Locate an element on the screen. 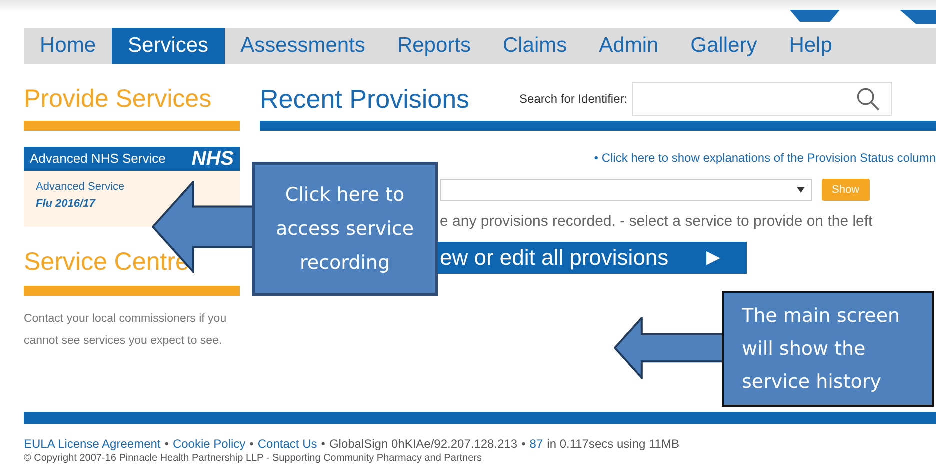  copyright-text: © Copyright 2007-16 Pinnacle Health Partnership LLP - Supporting Community Pharmacy and Partners is located at coordinates (253, 458).